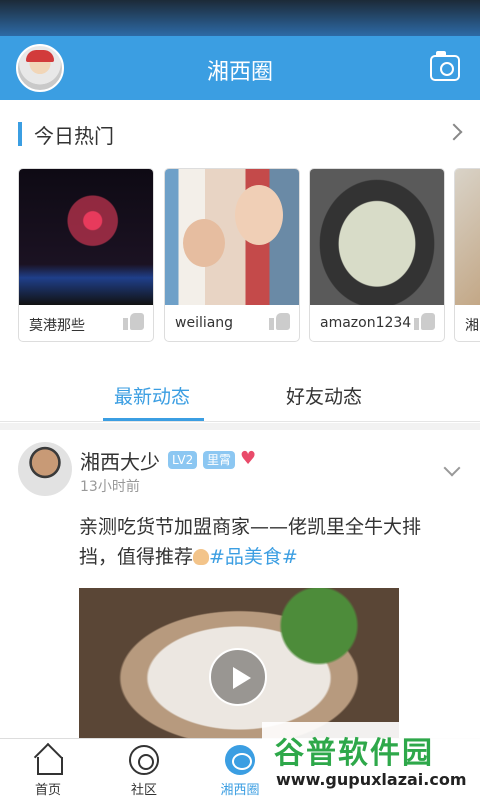 This screenshot has width=480, height=800. I want to click on post-timestamp: 13小时前, so click(110, 487).